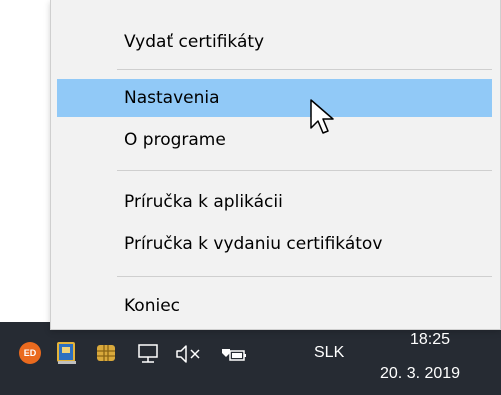 Image resolution: width=501 pixels, height=395 pixels. I want to click on smartcard-reader-icon, so click(67, 353).